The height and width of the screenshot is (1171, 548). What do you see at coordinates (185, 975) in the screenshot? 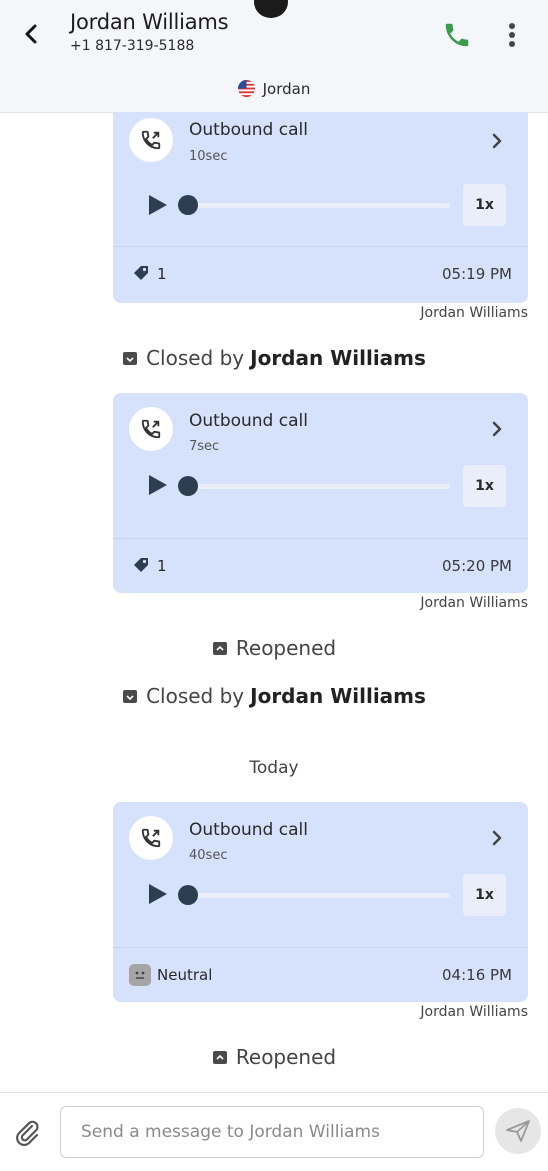
I see `sentiment-label: Neutral` at bounding box center [185, 975].